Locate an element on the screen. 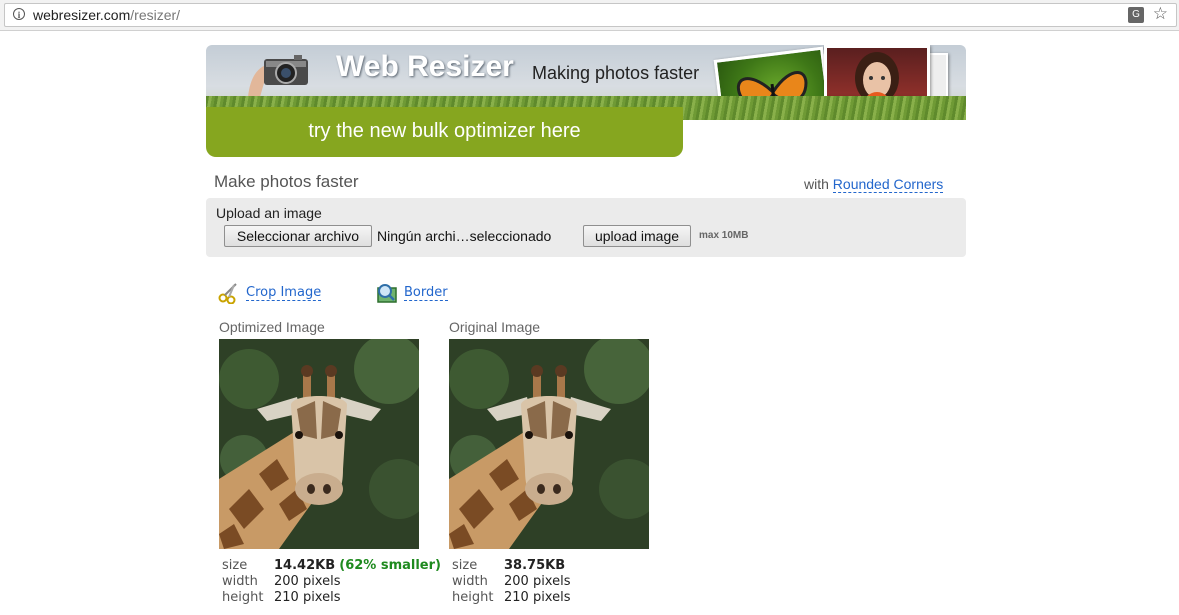 The width and height of the screenshot is (1179, 615). page-headline: Make photos faster is located at coordinates (286, 181).